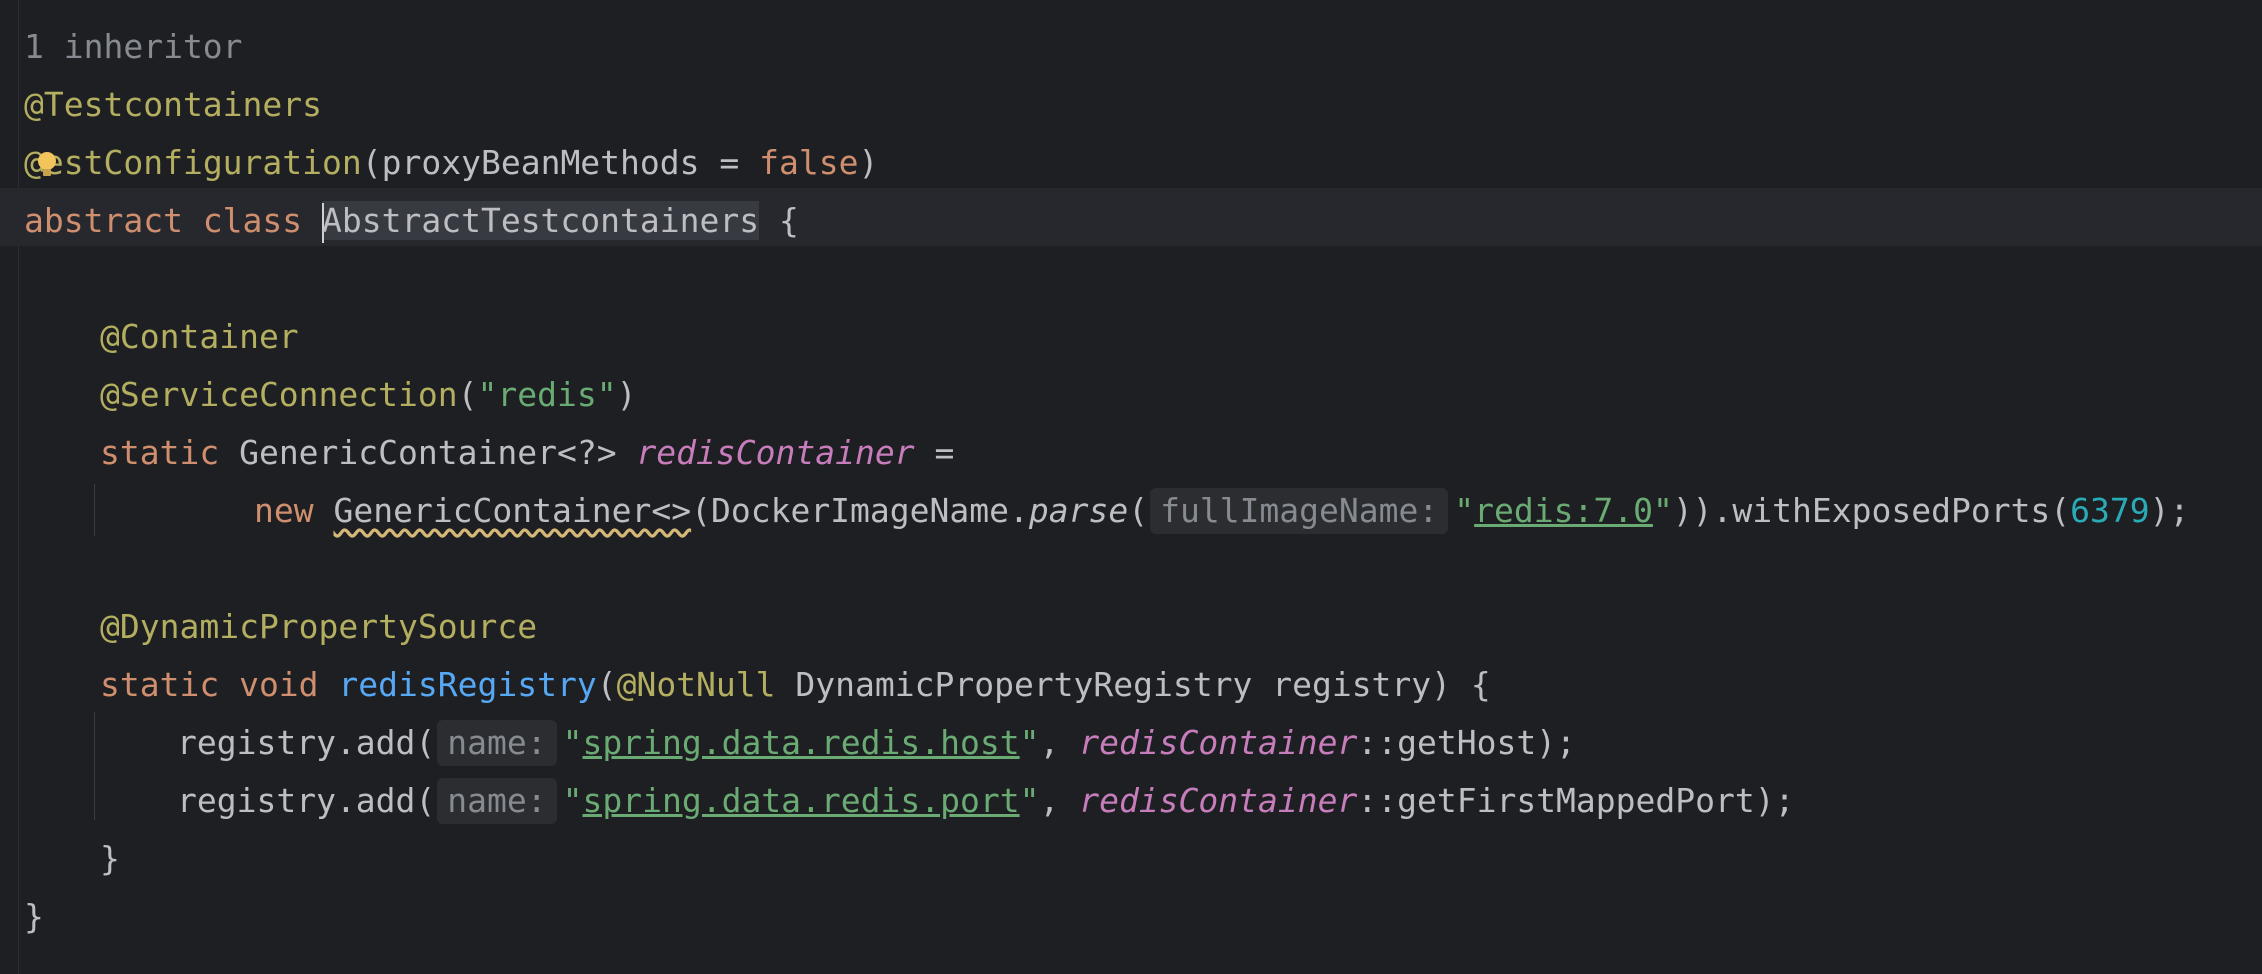  What do you see at coordinates (860, 510) in the screenshot?
I see `code-text: (DockerImageName.` at bounding box center [860, 510].